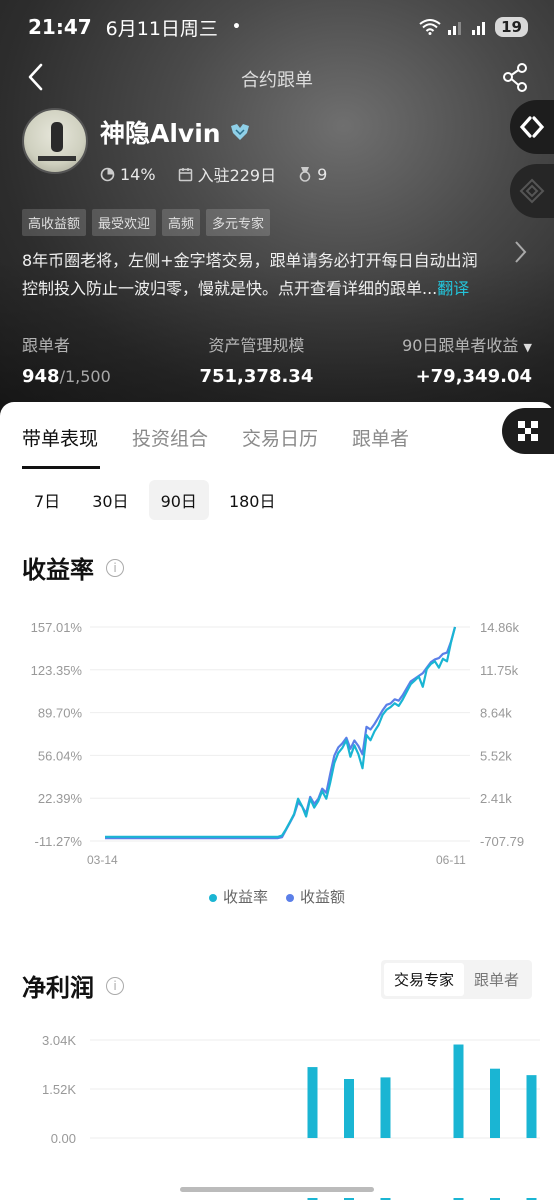  I want to click on left-tick-label: 89.70%, so click(60, 713).